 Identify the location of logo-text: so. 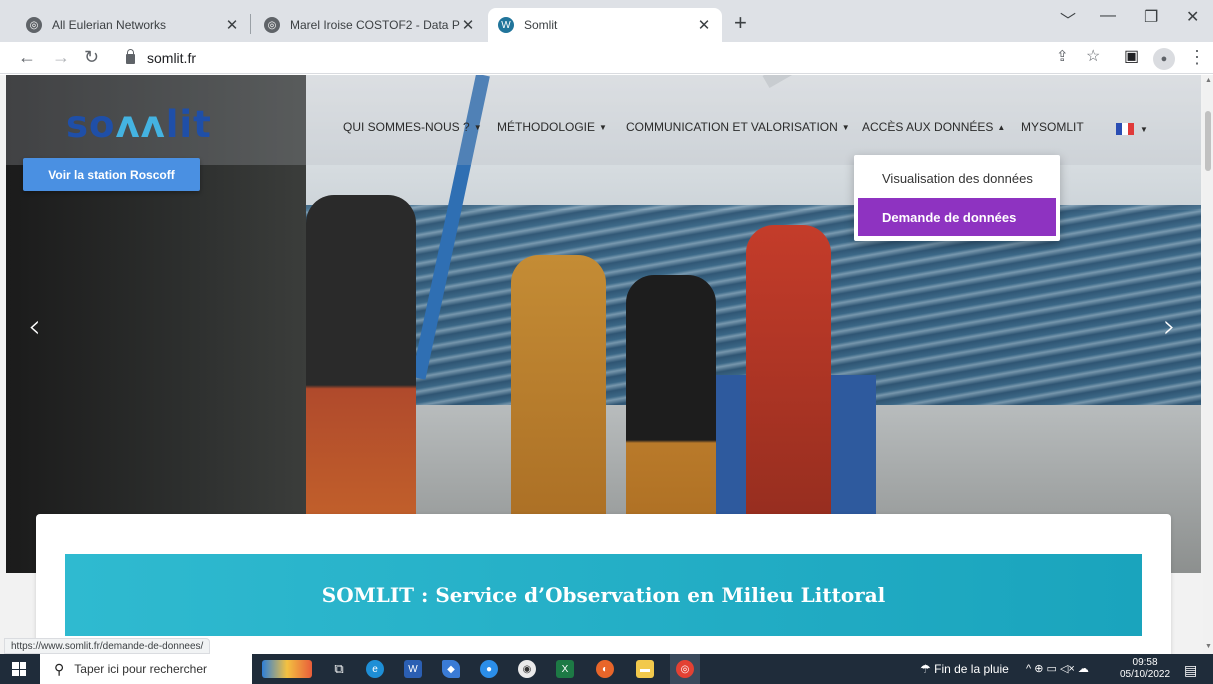
(91, 124).